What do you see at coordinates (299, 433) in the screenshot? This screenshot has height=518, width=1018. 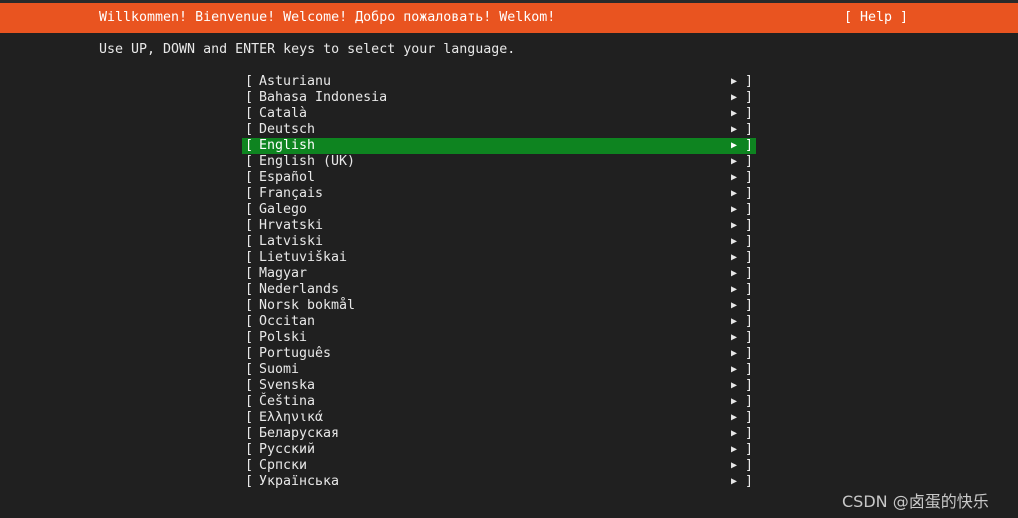 I see `language-label: Беларуская` at bounding box center [299, 433].